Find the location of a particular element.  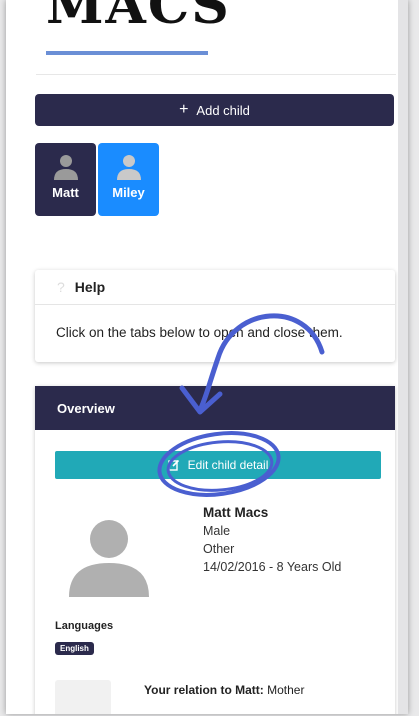

brand-logo: MACS is located at coordinates (138, 18).